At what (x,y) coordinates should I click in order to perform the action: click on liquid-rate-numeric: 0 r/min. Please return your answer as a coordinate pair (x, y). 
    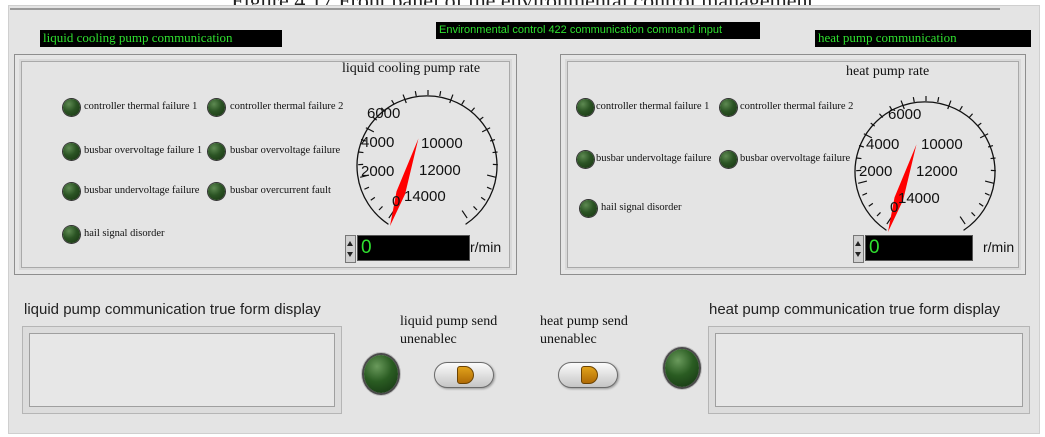
    Looking at the image, I should click on (430, 249).